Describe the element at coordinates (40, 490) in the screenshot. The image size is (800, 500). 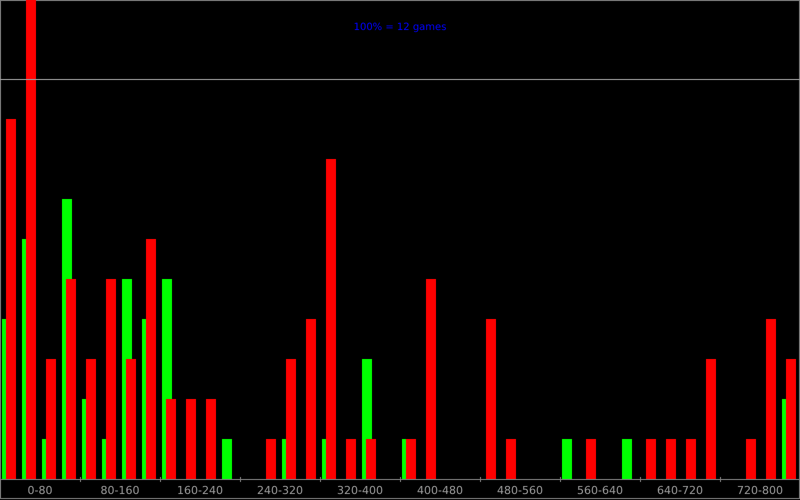
I see `axis-label: 0-80` at that location.